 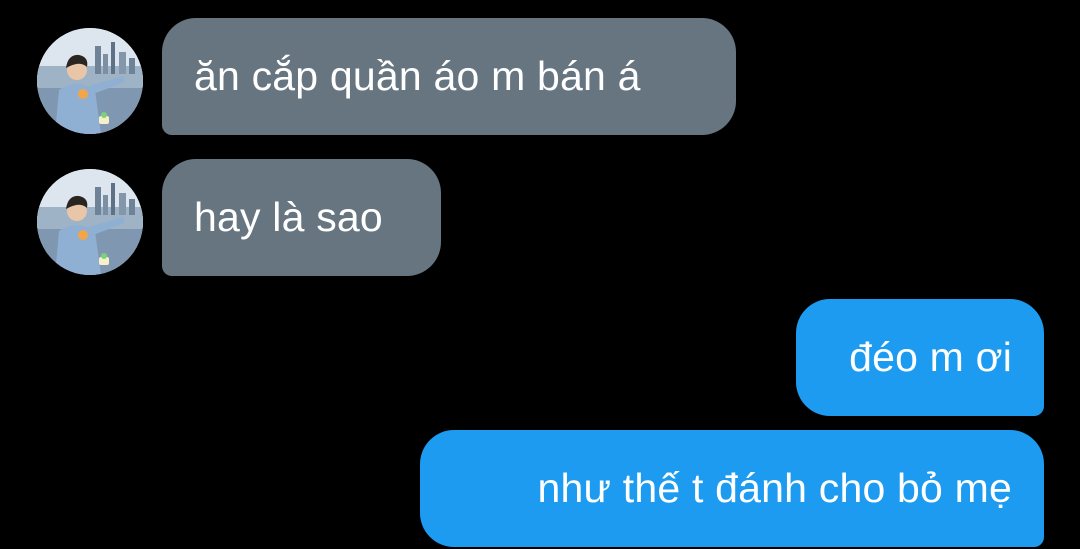 I want to click on received-message-bubble: hay là sao, so click(x=301, y=217).